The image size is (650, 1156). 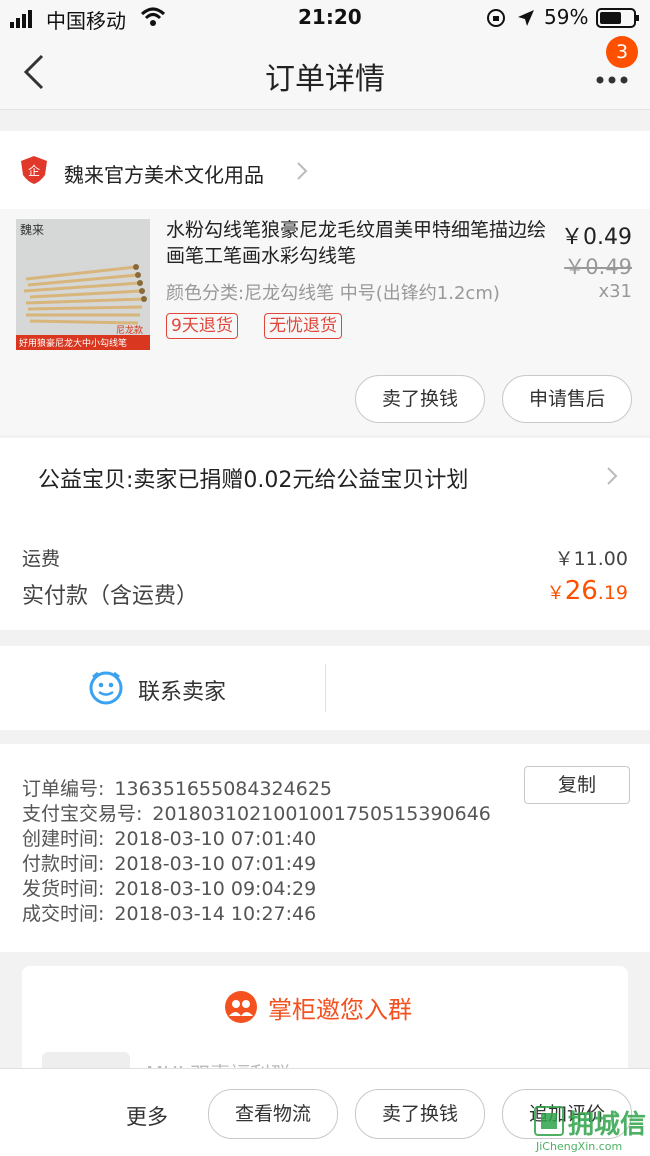 I want to click on sell-for-cash-bottom-button: 卖了换钱, so click(x=420, y=1114).